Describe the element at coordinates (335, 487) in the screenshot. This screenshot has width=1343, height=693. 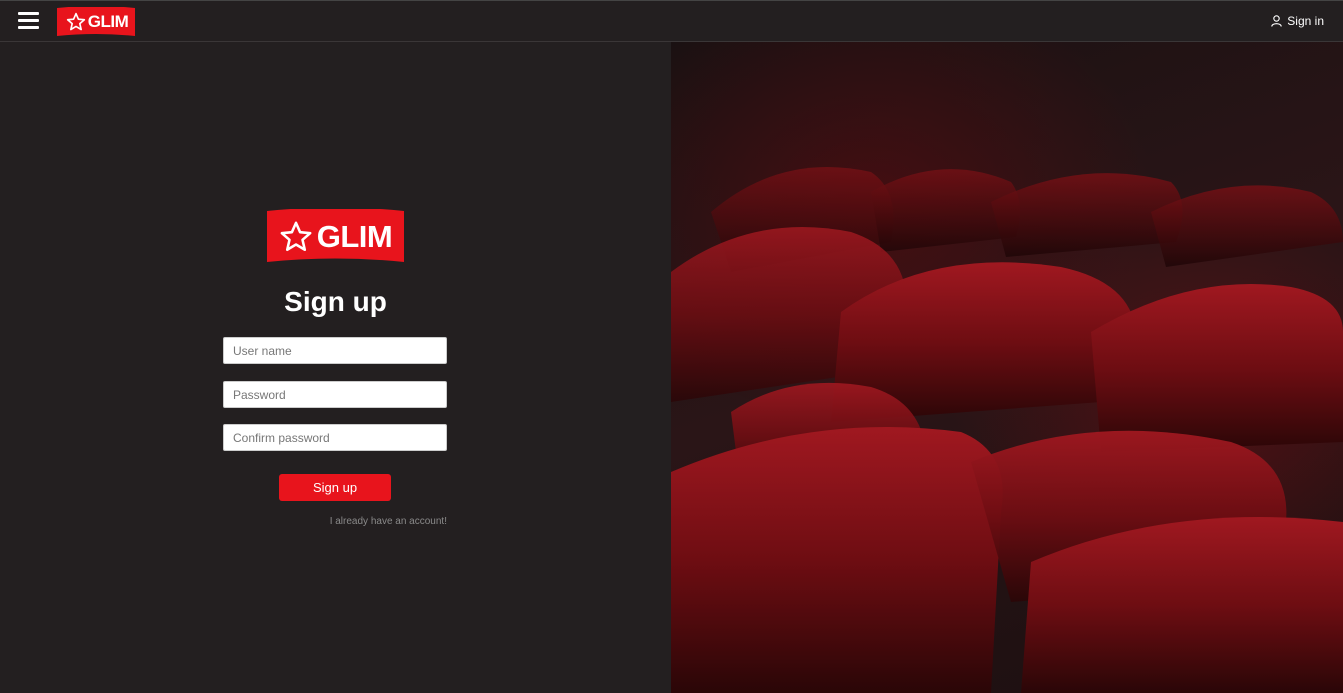
I see `signup-button: Sign up` at that location.